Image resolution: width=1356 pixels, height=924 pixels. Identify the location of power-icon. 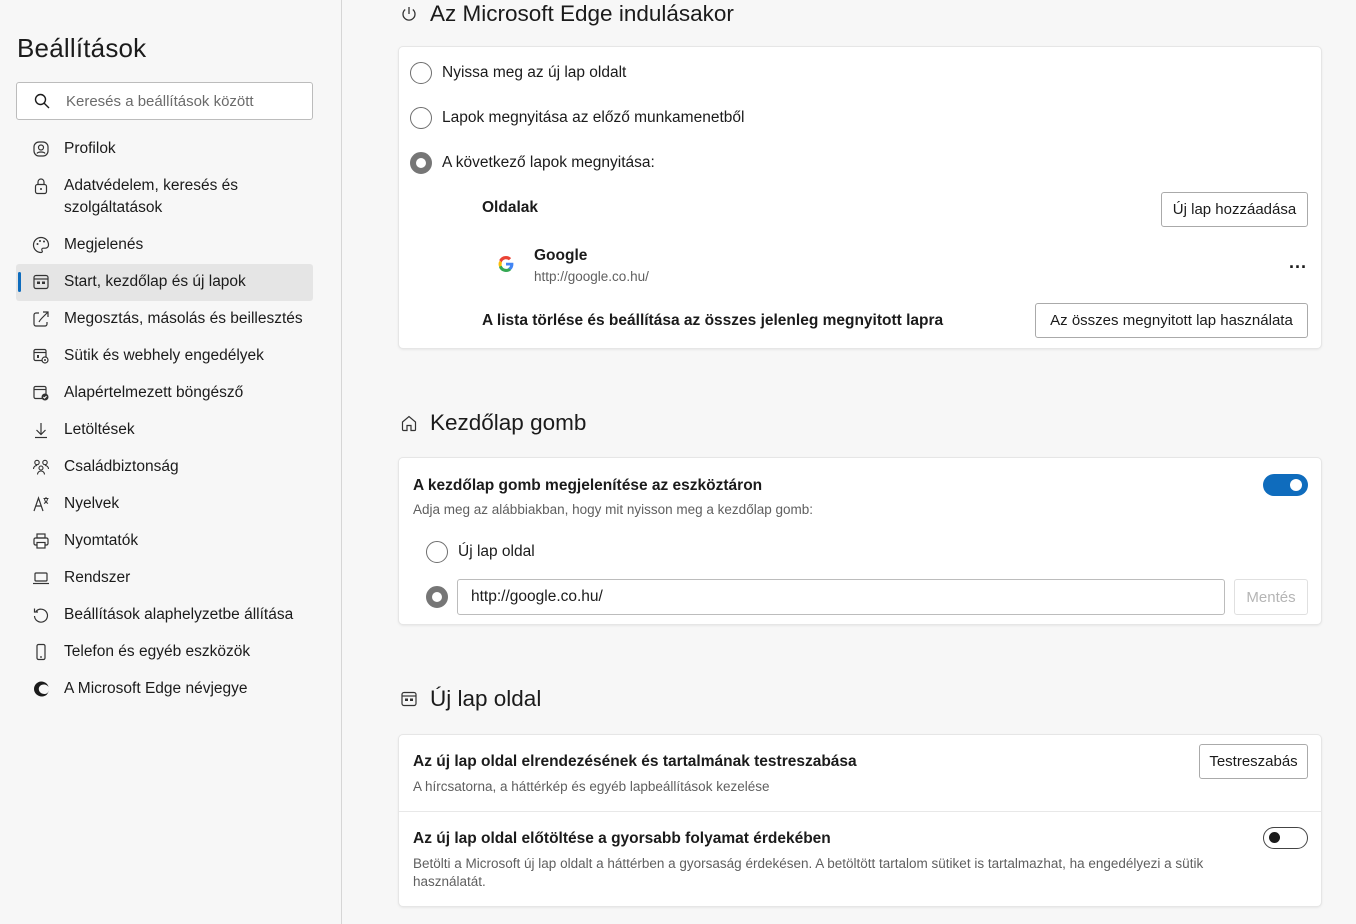
(409, 14).